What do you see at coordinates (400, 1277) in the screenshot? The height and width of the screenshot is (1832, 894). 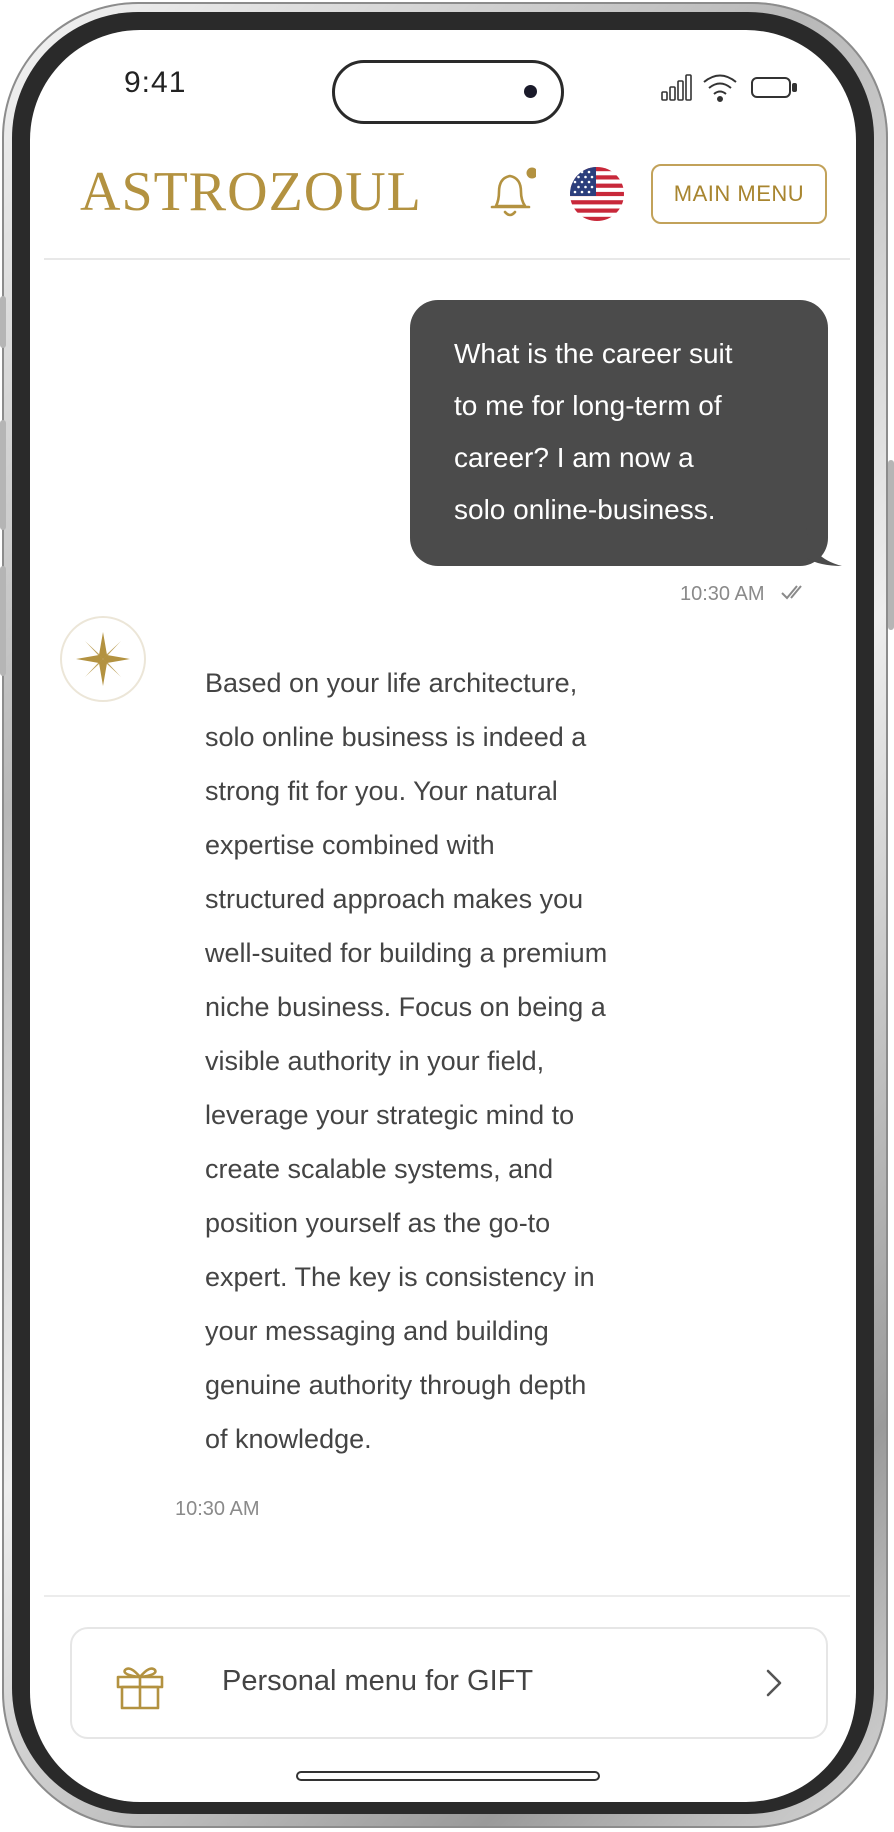 I see `assistant-message-line: expert. The key is consistency in` at bounding box center [400, 1277].